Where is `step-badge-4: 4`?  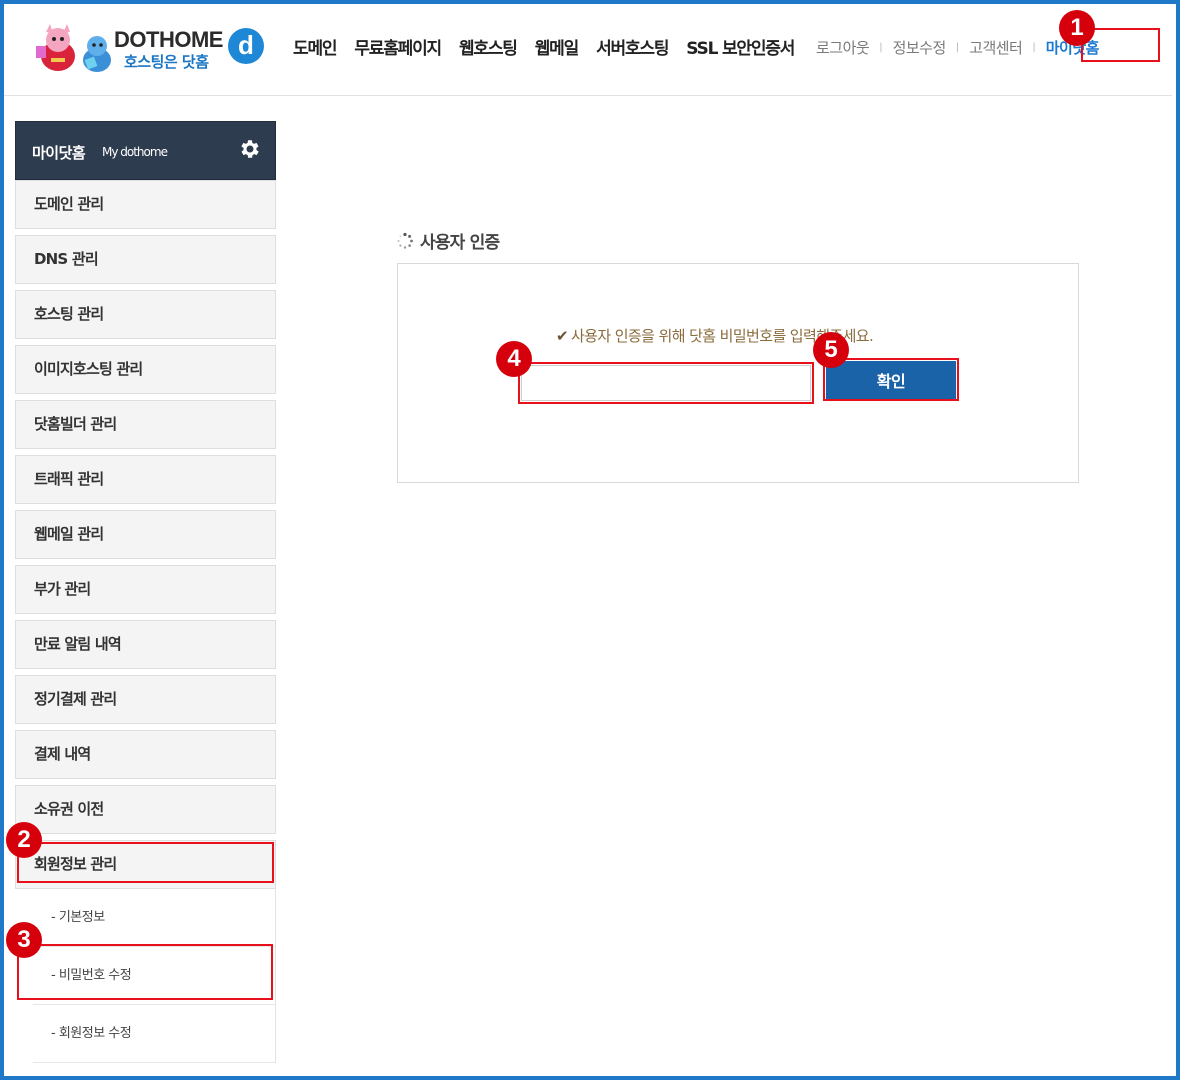
step-badge-4: 4 is located at coordinates (514, 359).